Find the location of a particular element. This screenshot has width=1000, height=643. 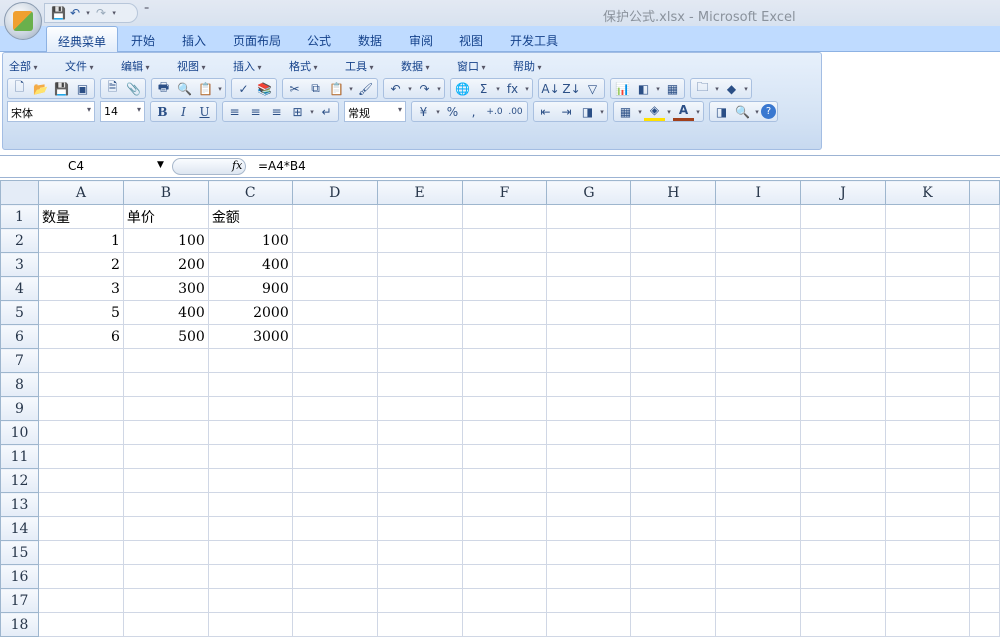

cell-F5 is located at coordinates (504, 312).